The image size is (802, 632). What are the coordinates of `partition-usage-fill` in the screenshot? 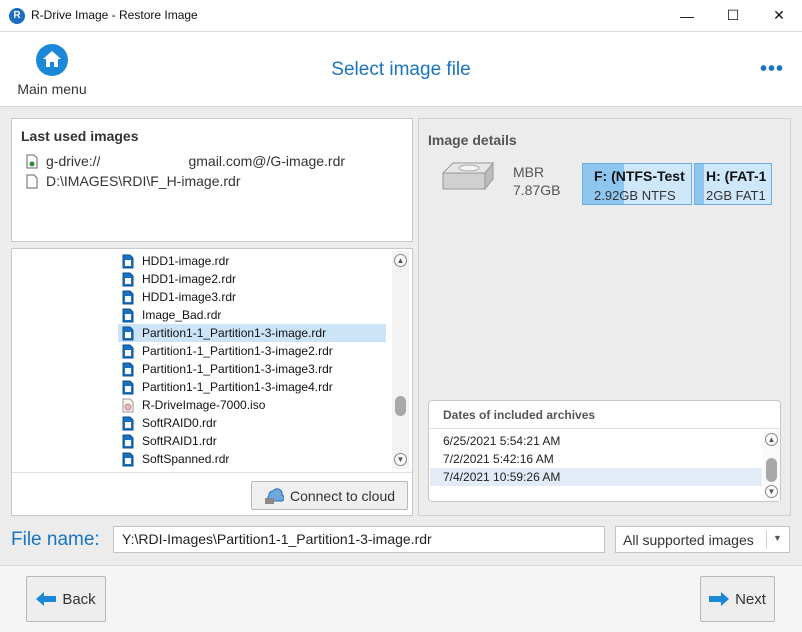 It's located at (700, 184).